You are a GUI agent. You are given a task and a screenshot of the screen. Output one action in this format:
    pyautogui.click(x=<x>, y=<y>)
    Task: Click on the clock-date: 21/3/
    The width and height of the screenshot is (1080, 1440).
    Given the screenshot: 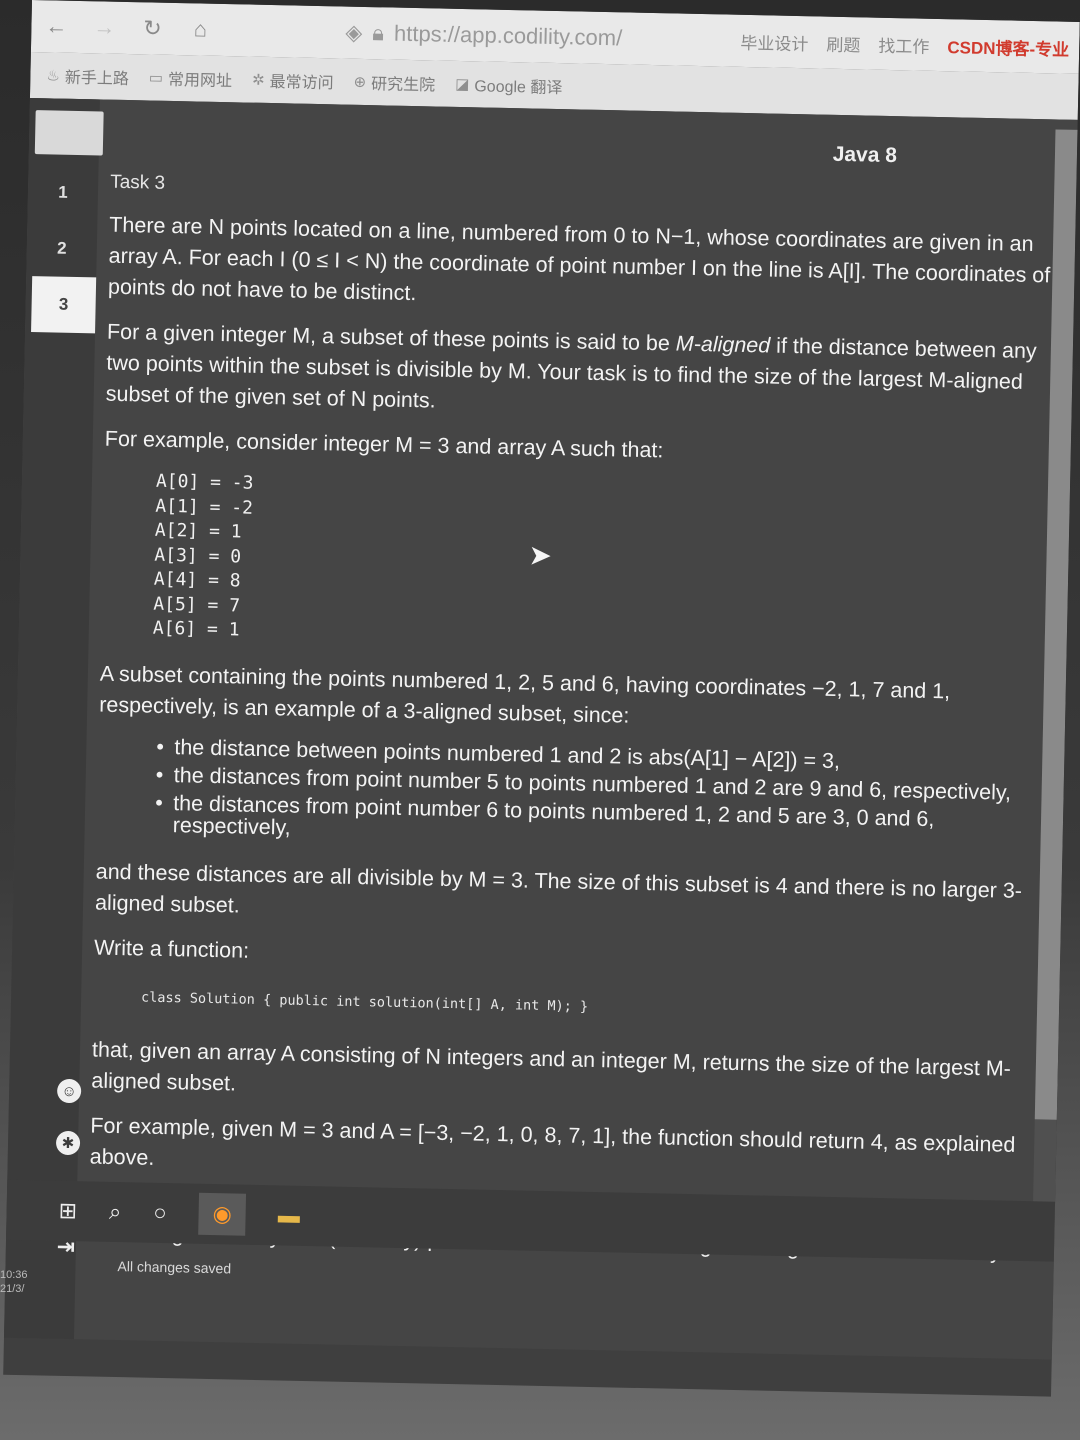 What is the action you would take?
    pyautogui.click(x=12, y=1289)
    